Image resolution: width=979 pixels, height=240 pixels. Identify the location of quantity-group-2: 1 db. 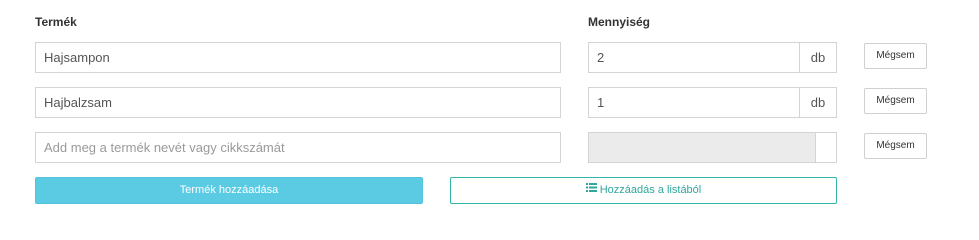
(712, 102).